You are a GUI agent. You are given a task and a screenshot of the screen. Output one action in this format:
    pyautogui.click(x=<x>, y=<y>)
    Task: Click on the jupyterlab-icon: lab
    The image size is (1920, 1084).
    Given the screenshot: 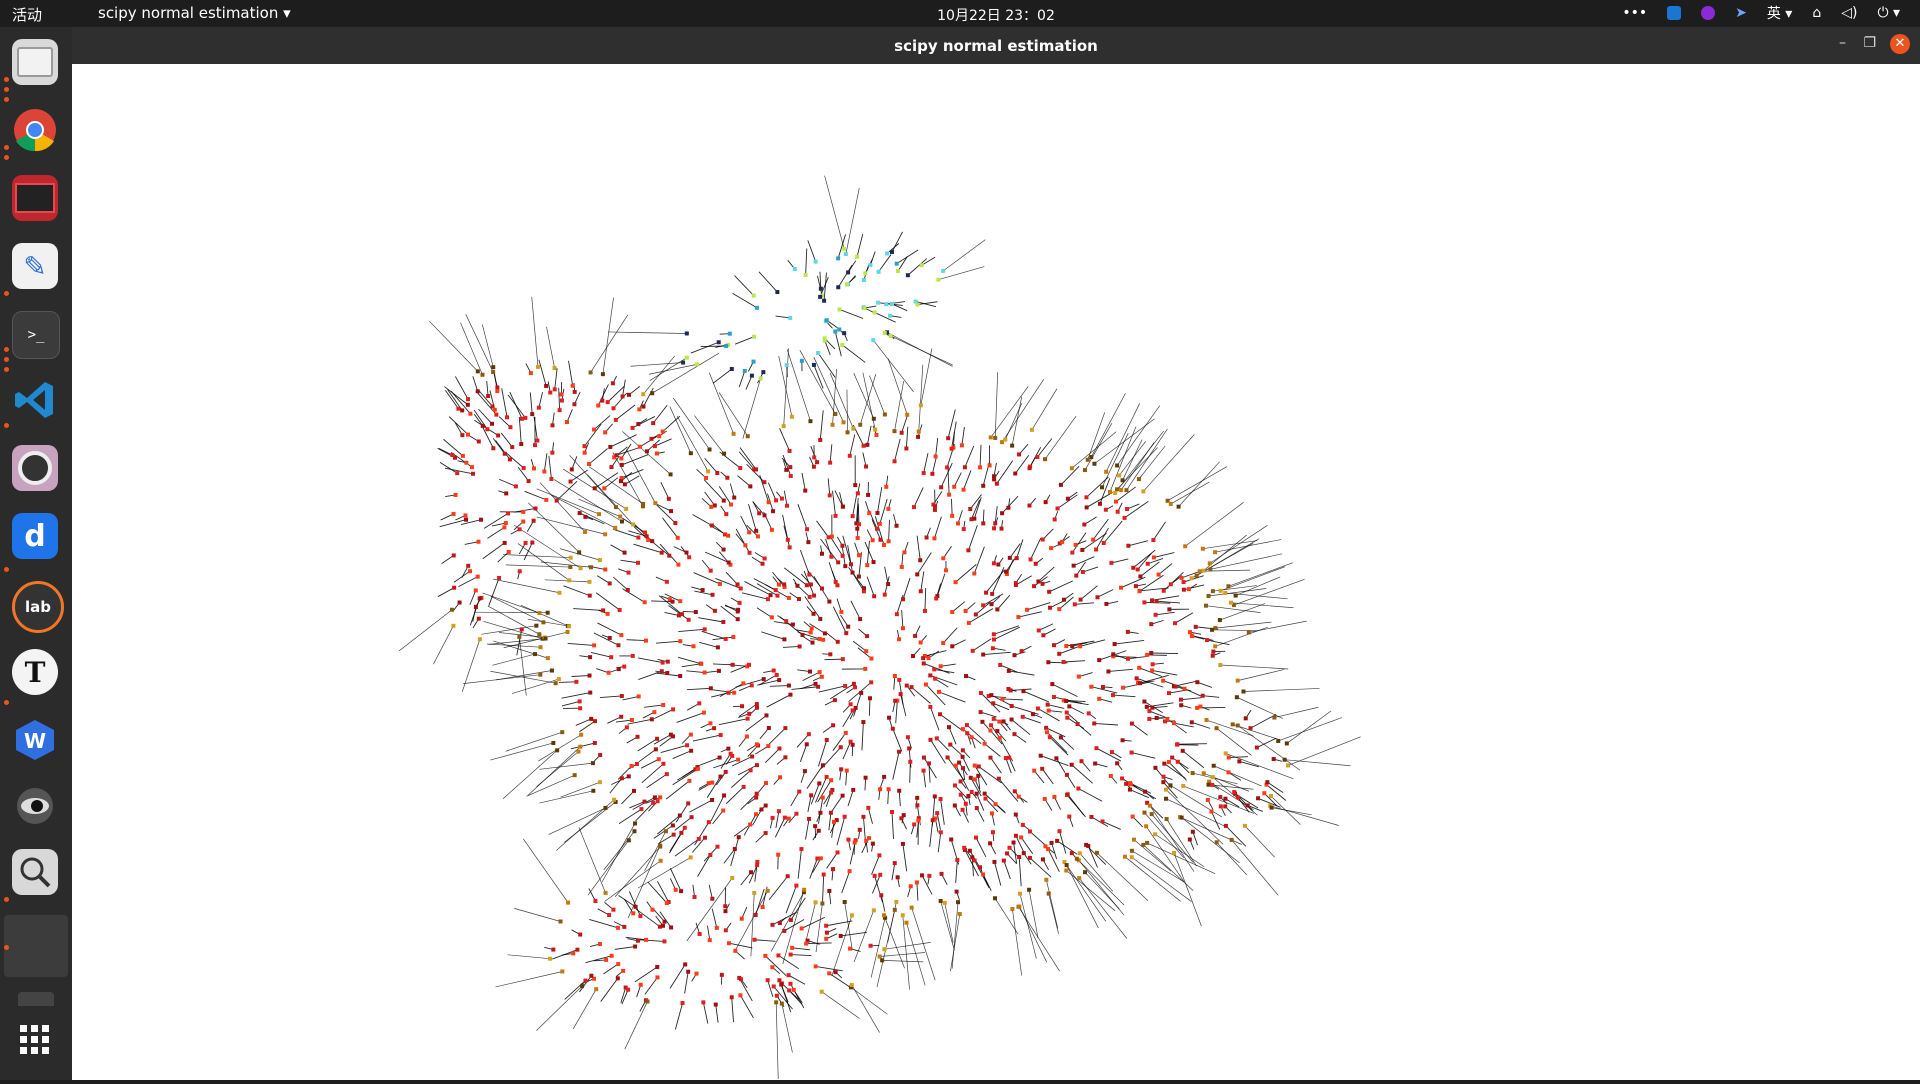 What is the action you would take?
    pyautogui.click(x=38, y=607)
    